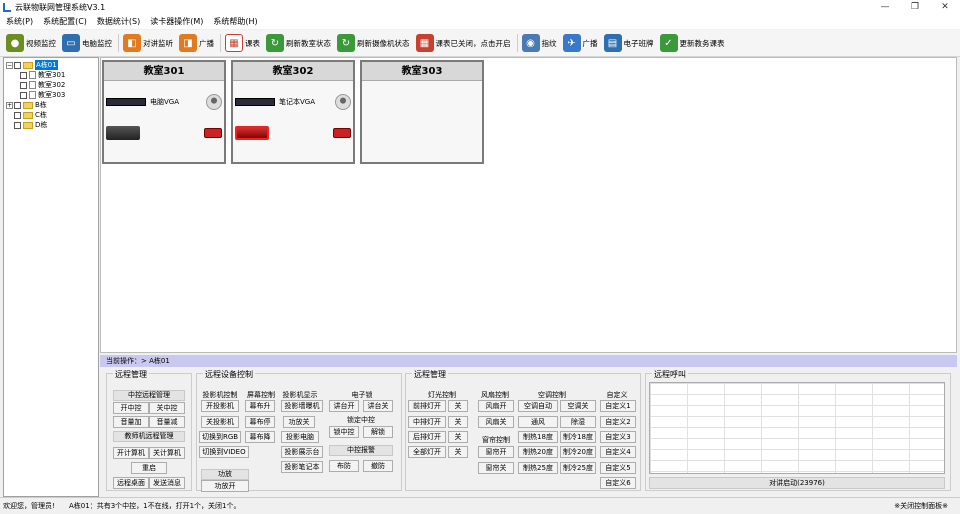 The height and width of the screenshot is (514, 960). Describe the element at coordinates (242, 43) in the screenshot. I see `schedule-button: ▦ 课表` at that location.